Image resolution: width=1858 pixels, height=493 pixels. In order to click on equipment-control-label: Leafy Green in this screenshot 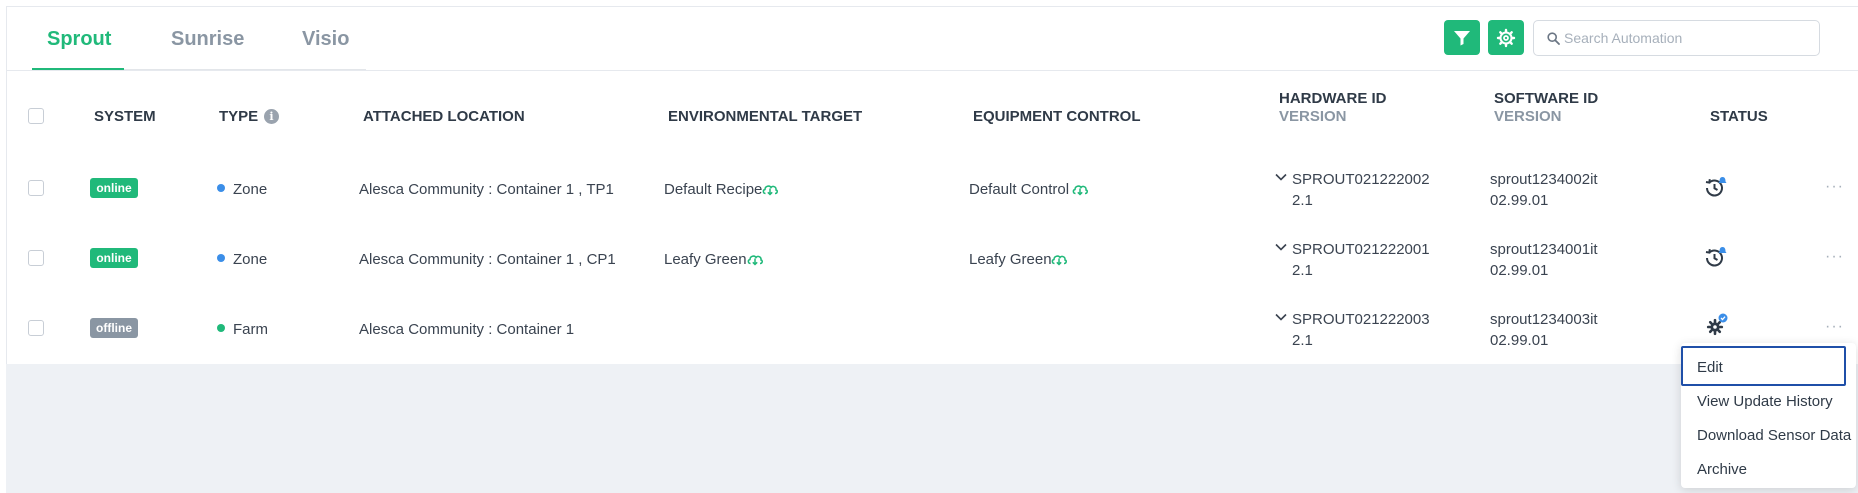, I will do `click(1010, 259)`.